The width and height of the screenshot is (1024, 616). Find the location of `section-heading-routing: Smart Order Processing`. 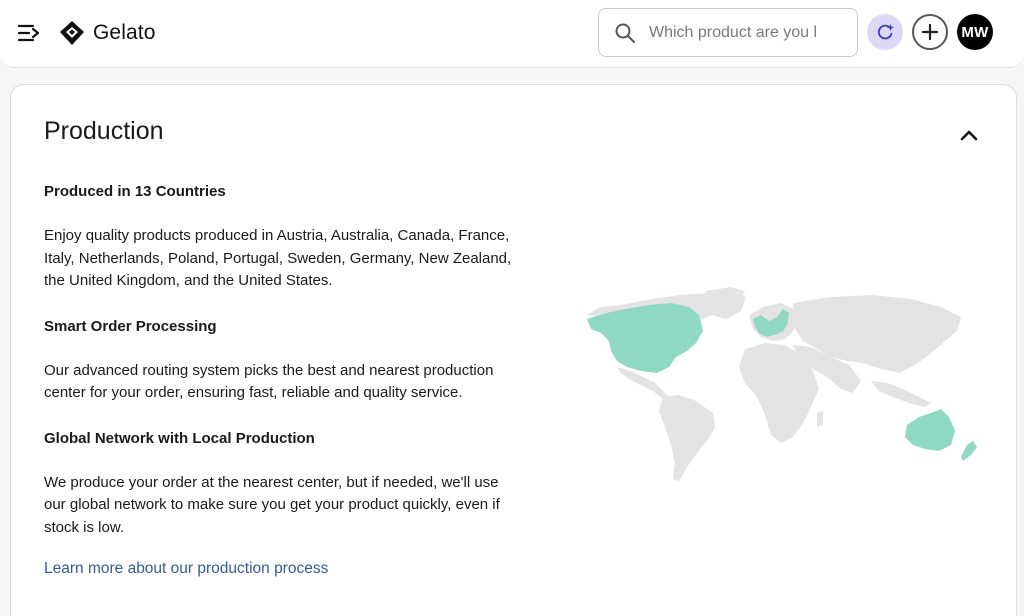

section-heading-routing: Smart Order Processing is located at coordinates (130, 326).